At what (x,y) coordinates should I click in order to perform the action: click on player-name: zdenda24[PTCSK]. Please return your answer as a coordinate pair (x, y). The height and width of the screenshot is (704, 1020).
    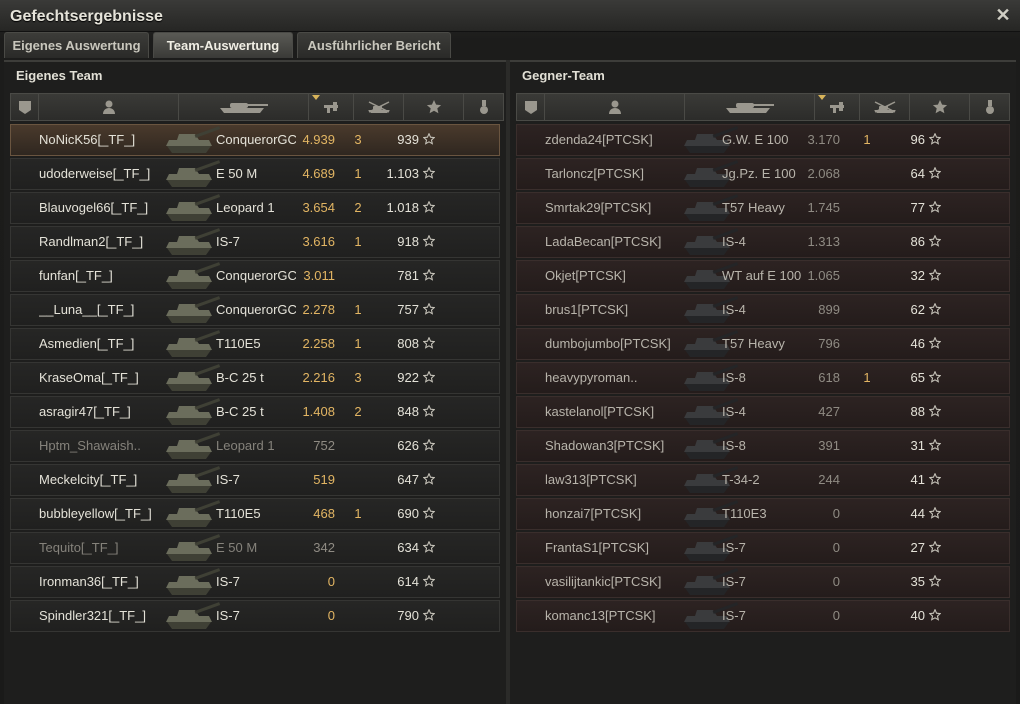
    Looking at the image, I should click on (599, 139).